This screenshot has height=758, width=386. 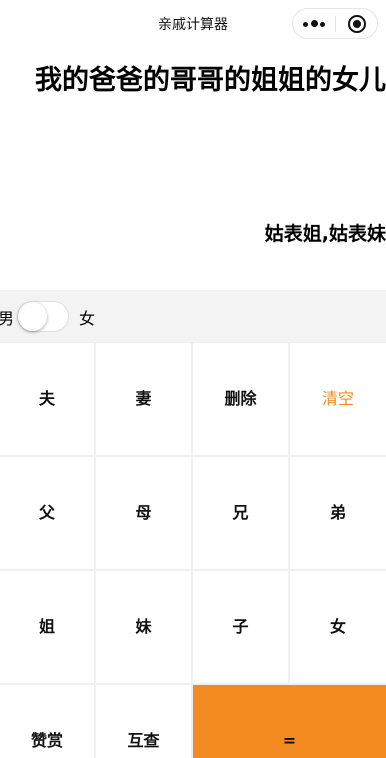 I want to click on key-delete: 删除, so click(x=240, y=399).